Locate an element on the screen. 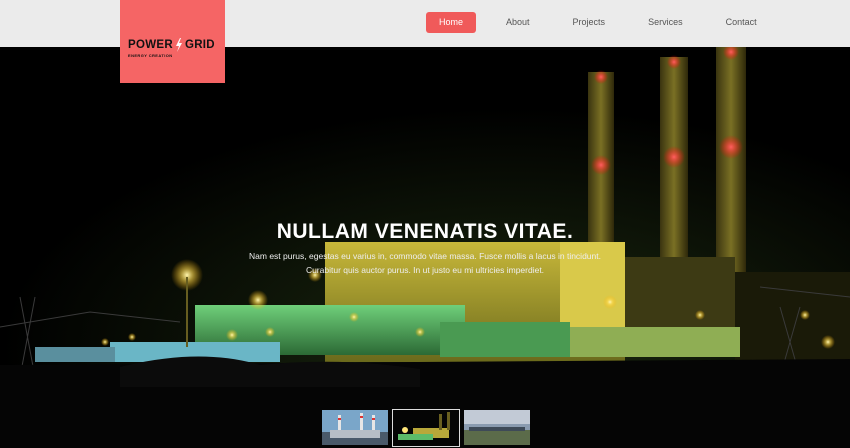 Image resolution: width=850 pixels, height=448 pixels. logo-tagline: ENERGY CREATION is located at coordinates (150, 55).